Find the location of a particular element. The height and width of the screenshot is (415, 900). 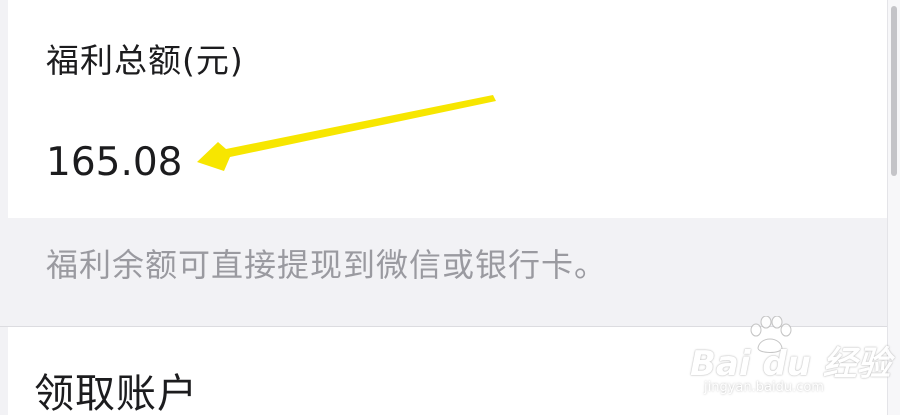

baidu-jingyan-watermark: Bai du 经验 jingyan.baidu.com is located at coordinates (790, 356).